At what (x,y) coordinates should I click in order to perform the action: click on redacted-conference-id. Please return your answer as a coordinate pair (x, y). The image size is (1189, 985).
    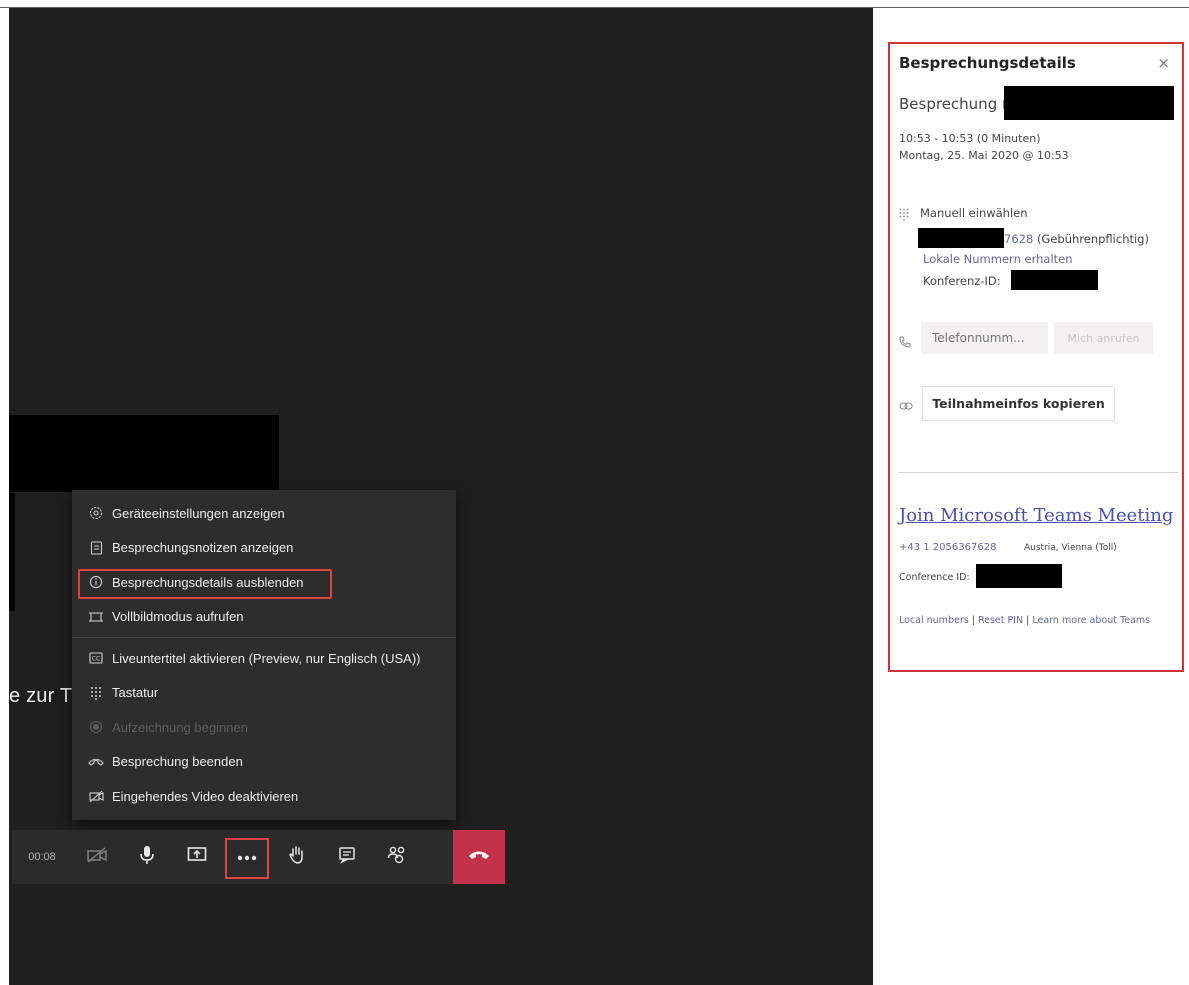
    Looking at the image, I should click on (1054, 280).